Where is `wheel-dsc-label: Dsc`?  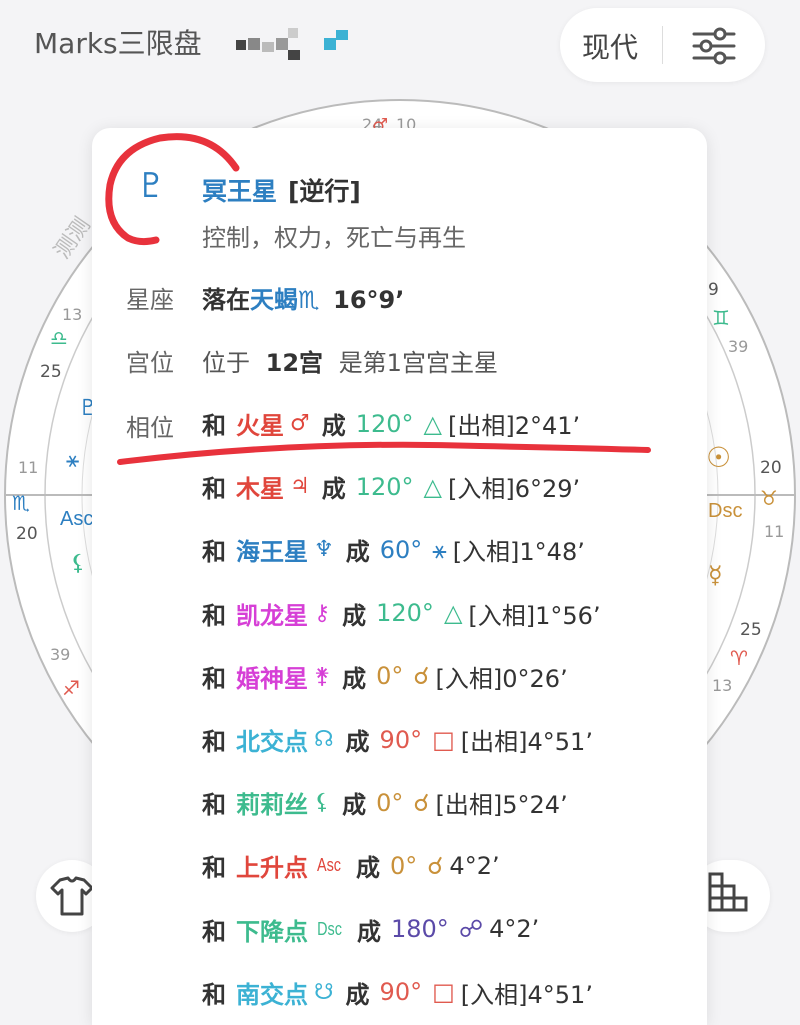
wheel-dsc-label: Dsc is located at coordinates (725, 511).